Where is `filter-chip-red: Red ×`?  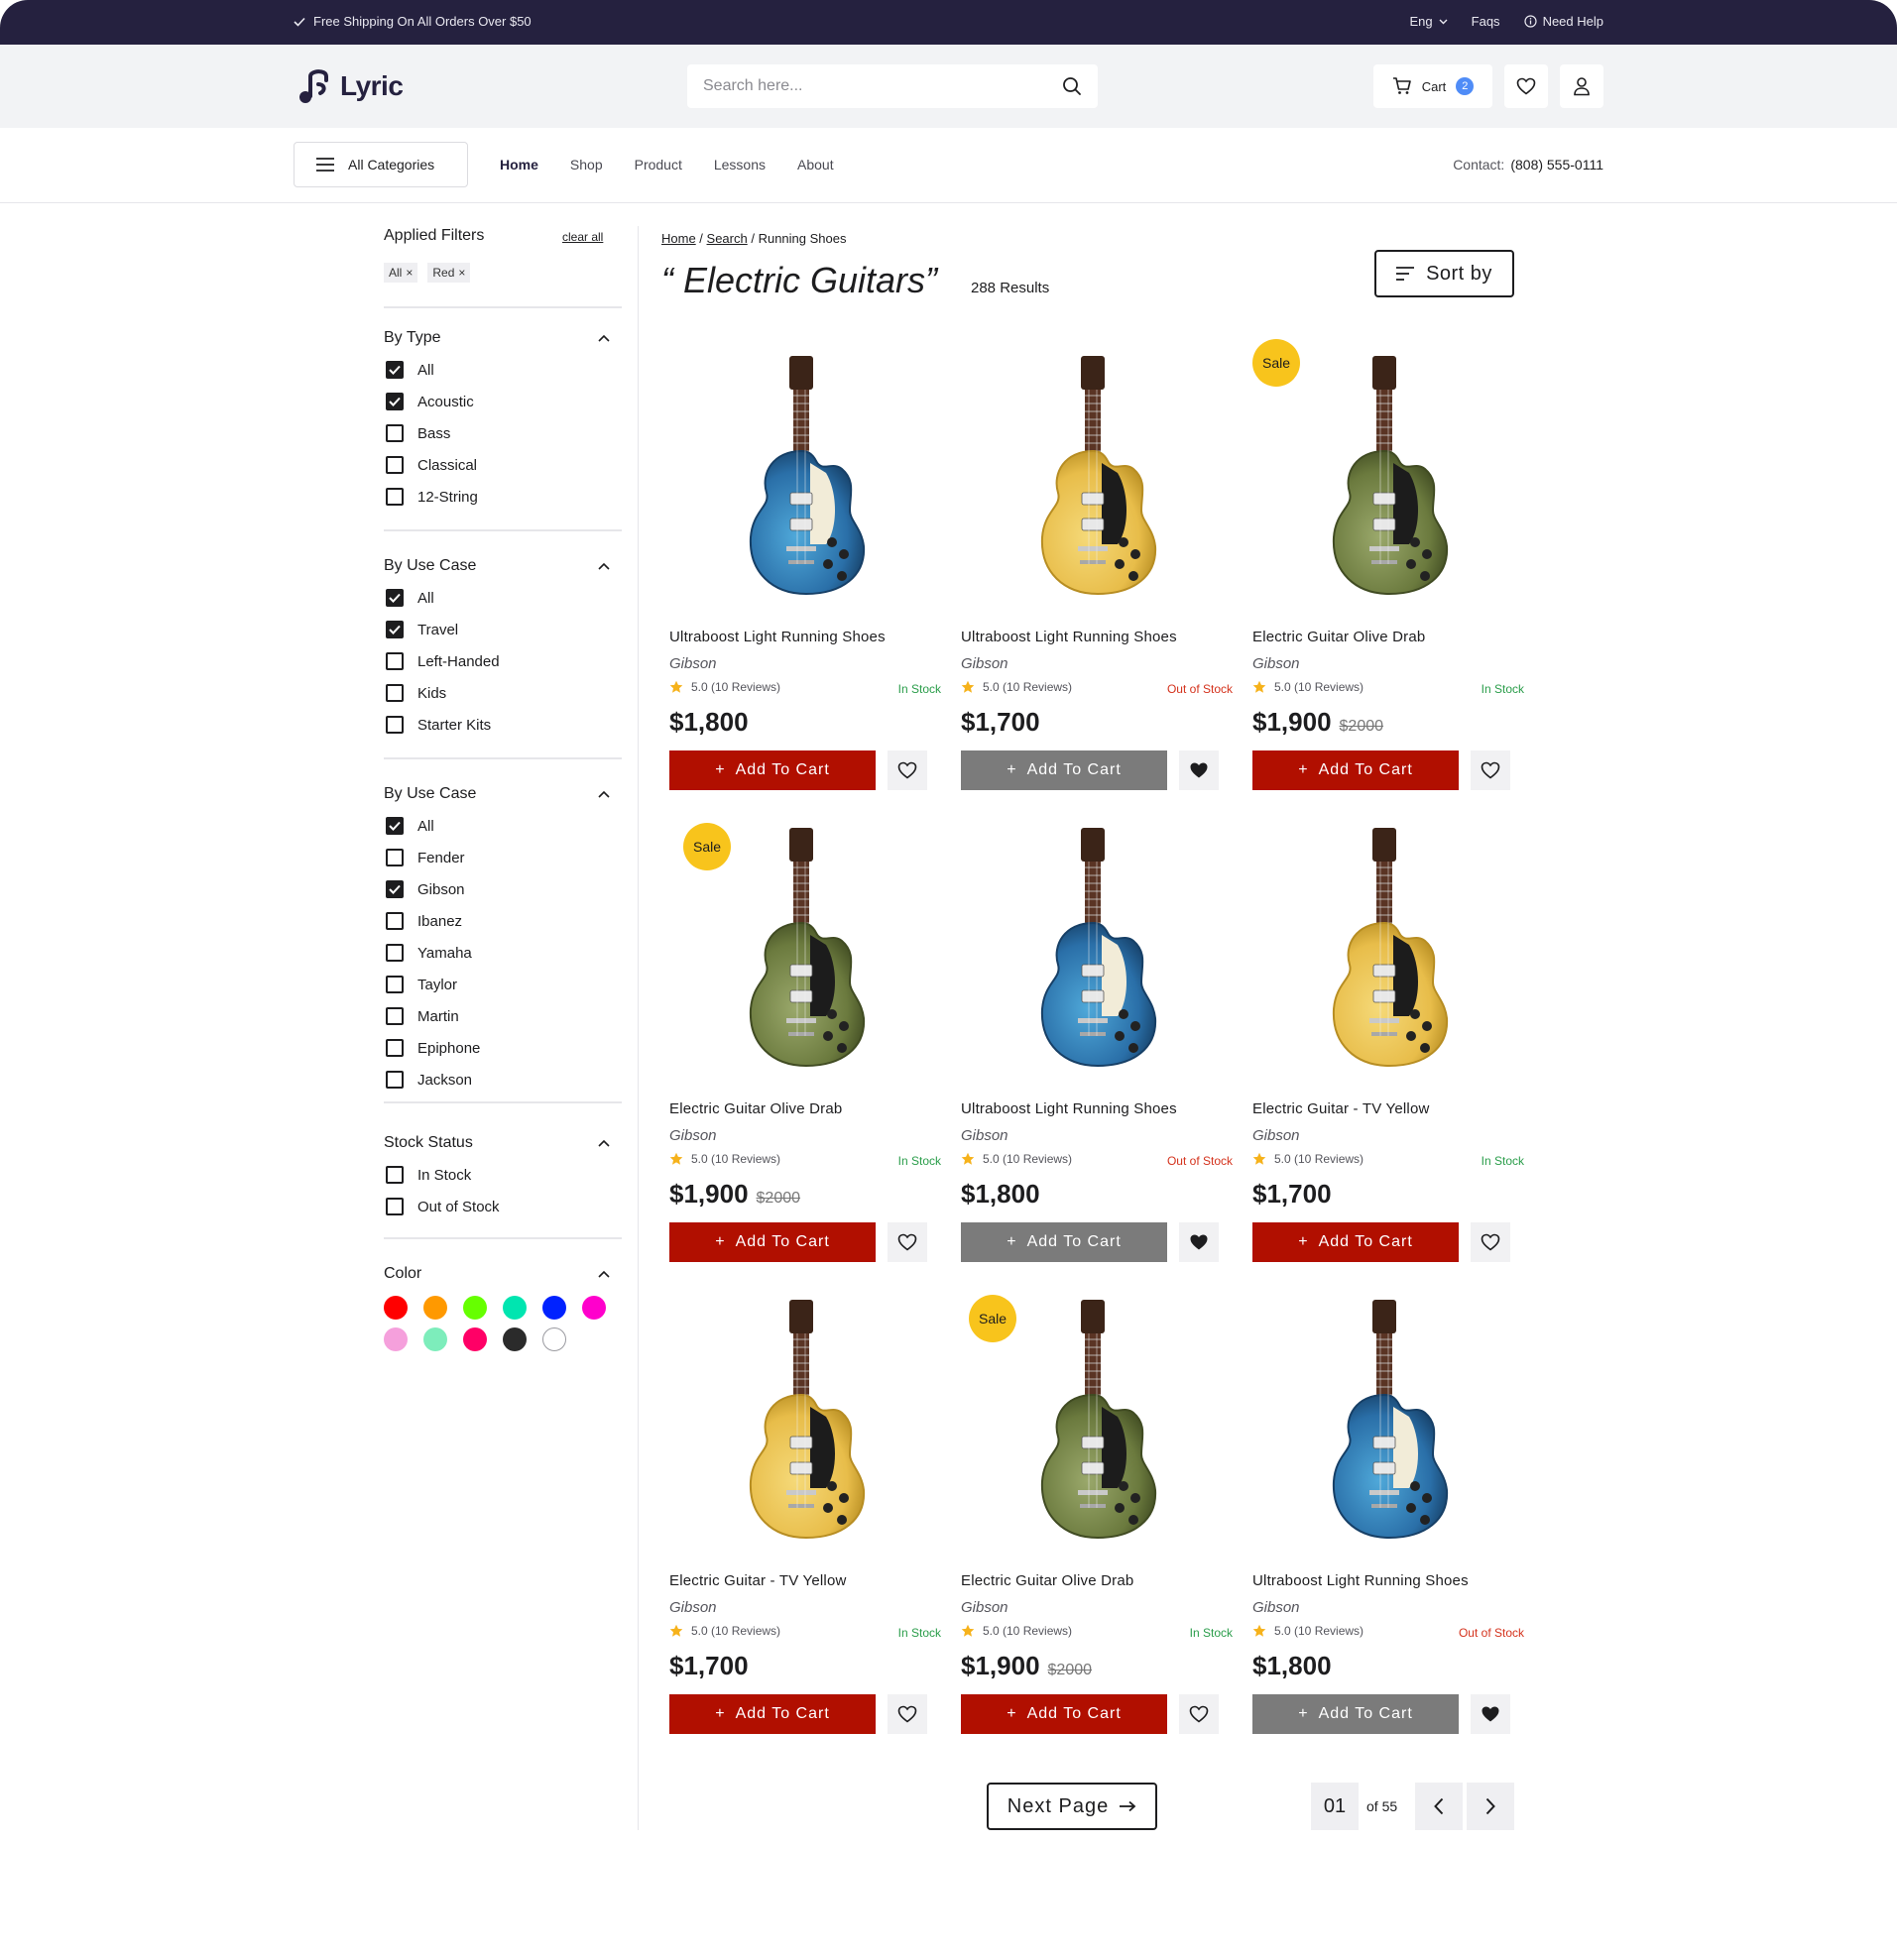
filter-chip-red: Red × is located at coordinates (449, 273).